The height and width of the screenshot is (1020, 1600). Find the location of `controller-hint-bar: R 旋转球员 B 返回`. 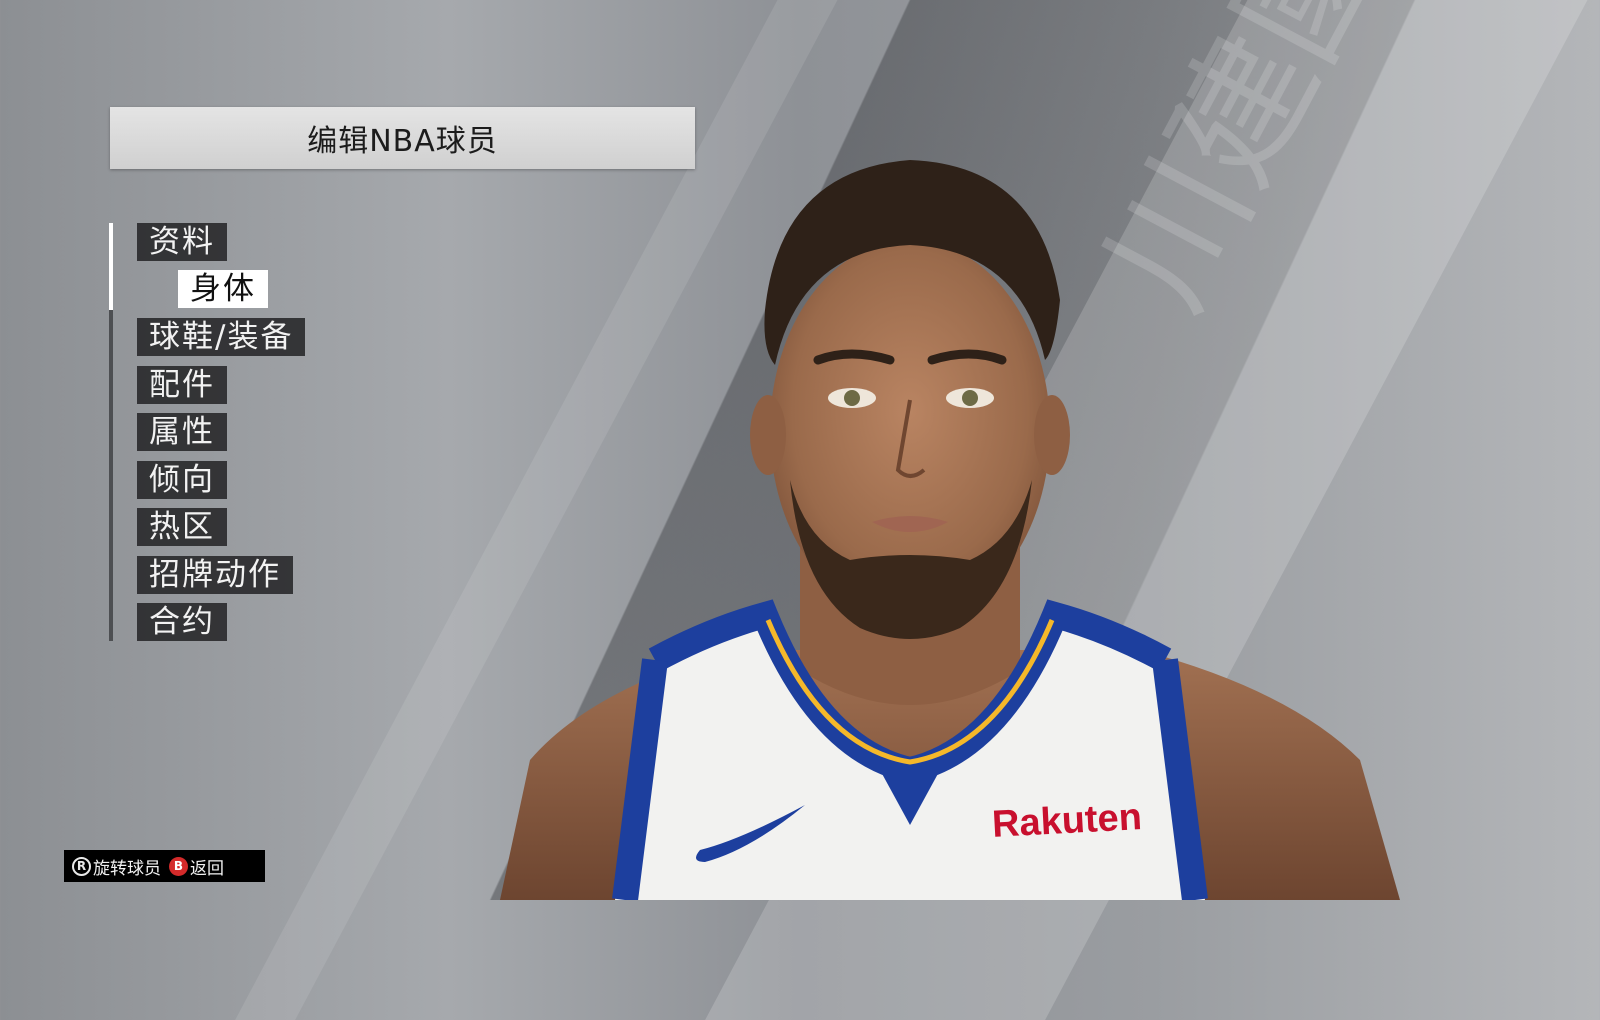

controller-hint-bar: R 旋转球员 B 返回 is located at coordinates (164, 866).